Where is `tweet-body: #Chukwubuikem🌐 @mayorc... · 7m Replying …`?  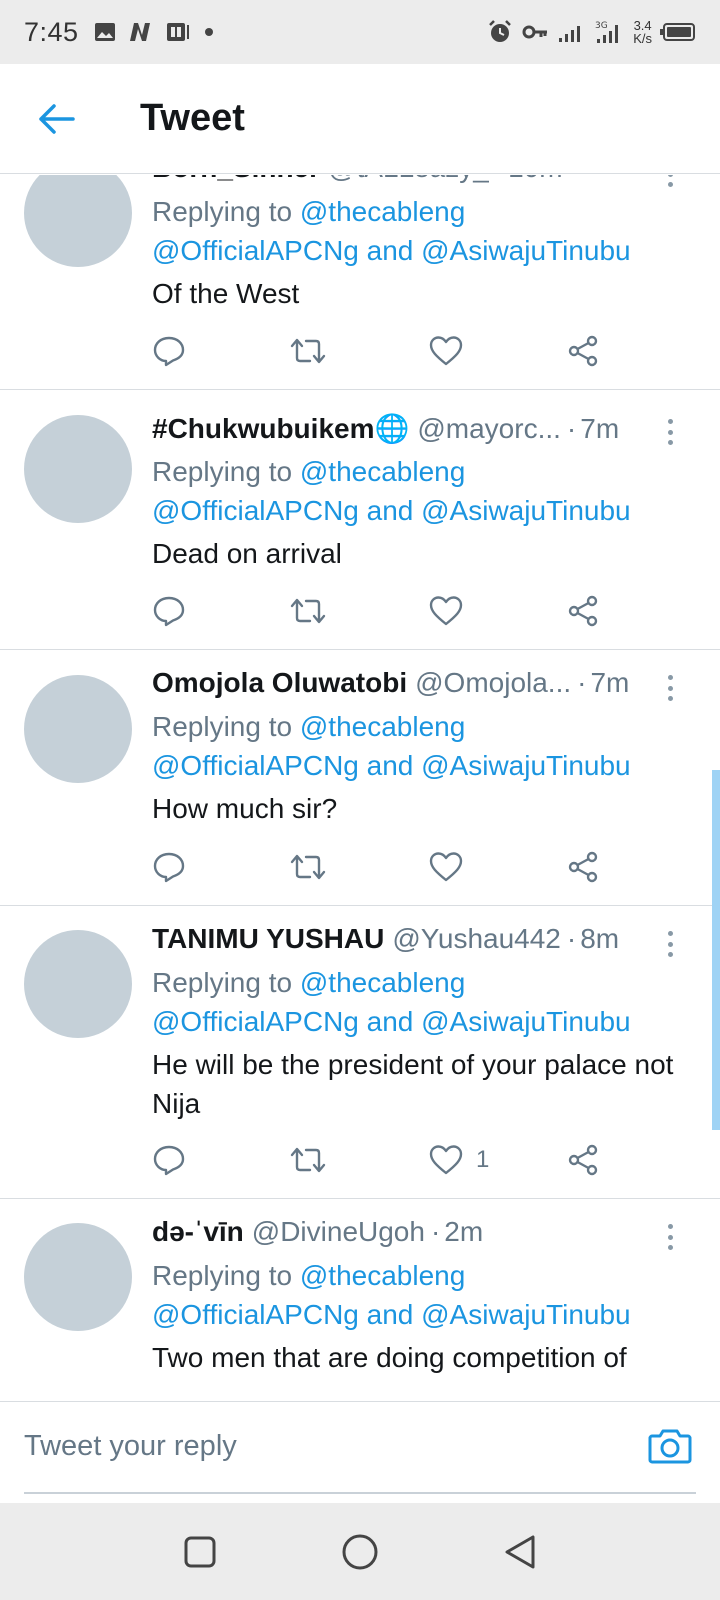 tweet-body: #Chukwubuikem🌐 @mayorc... · 7m Replying … is located at coordinates (421, 492).